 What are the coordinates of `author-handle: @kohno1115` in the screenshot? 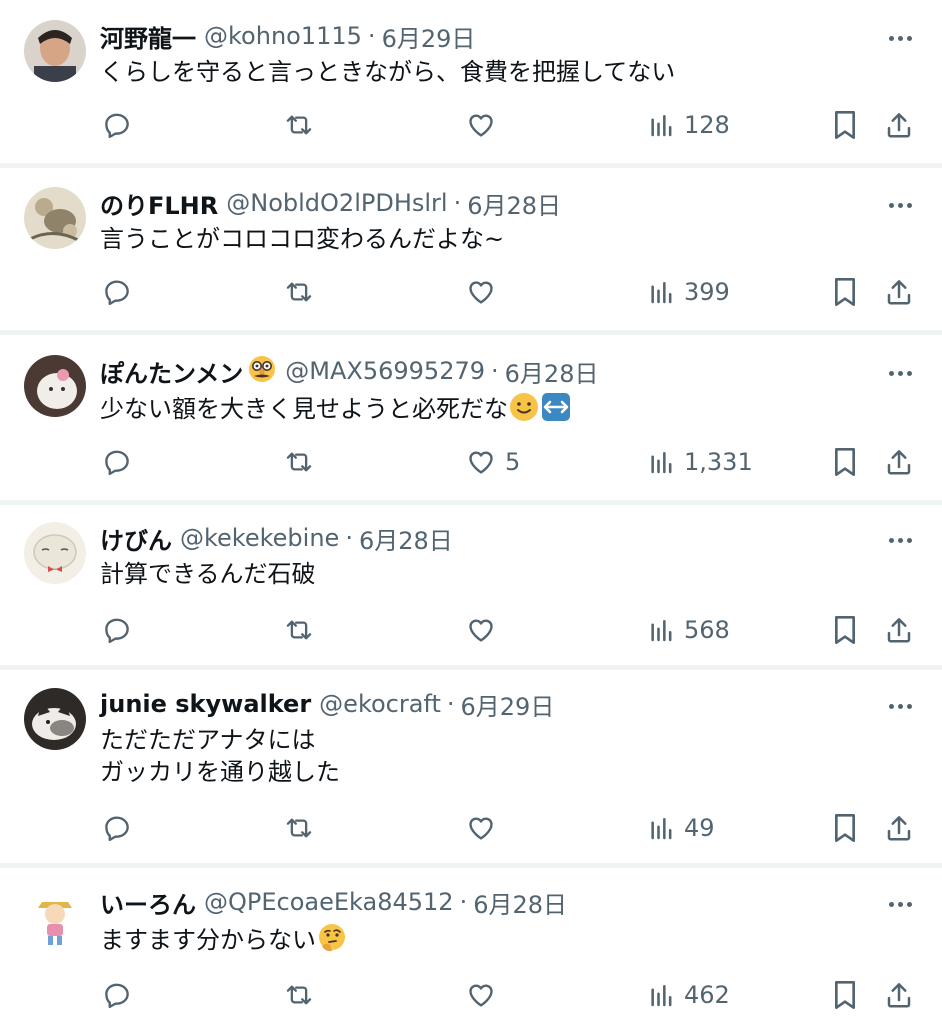 It's located at (283, 36).